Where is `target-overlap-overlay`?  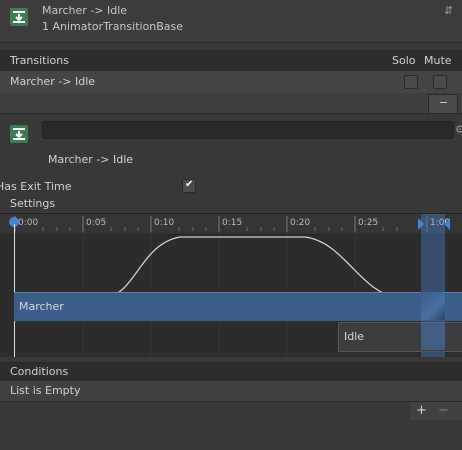 target-overlap-overlay is located at coordinates (433, 336).